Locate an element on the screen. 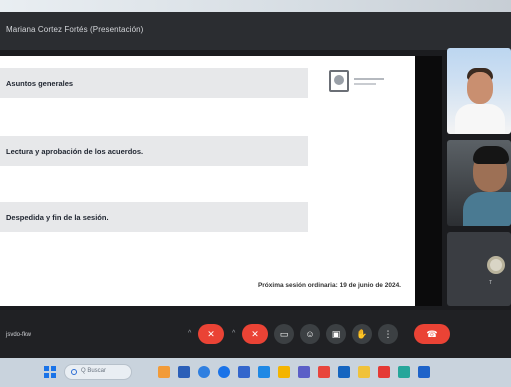 The height and width of the screenshot is (387, 511). emoji-button: ☺ is located at coordinates (310, 334).